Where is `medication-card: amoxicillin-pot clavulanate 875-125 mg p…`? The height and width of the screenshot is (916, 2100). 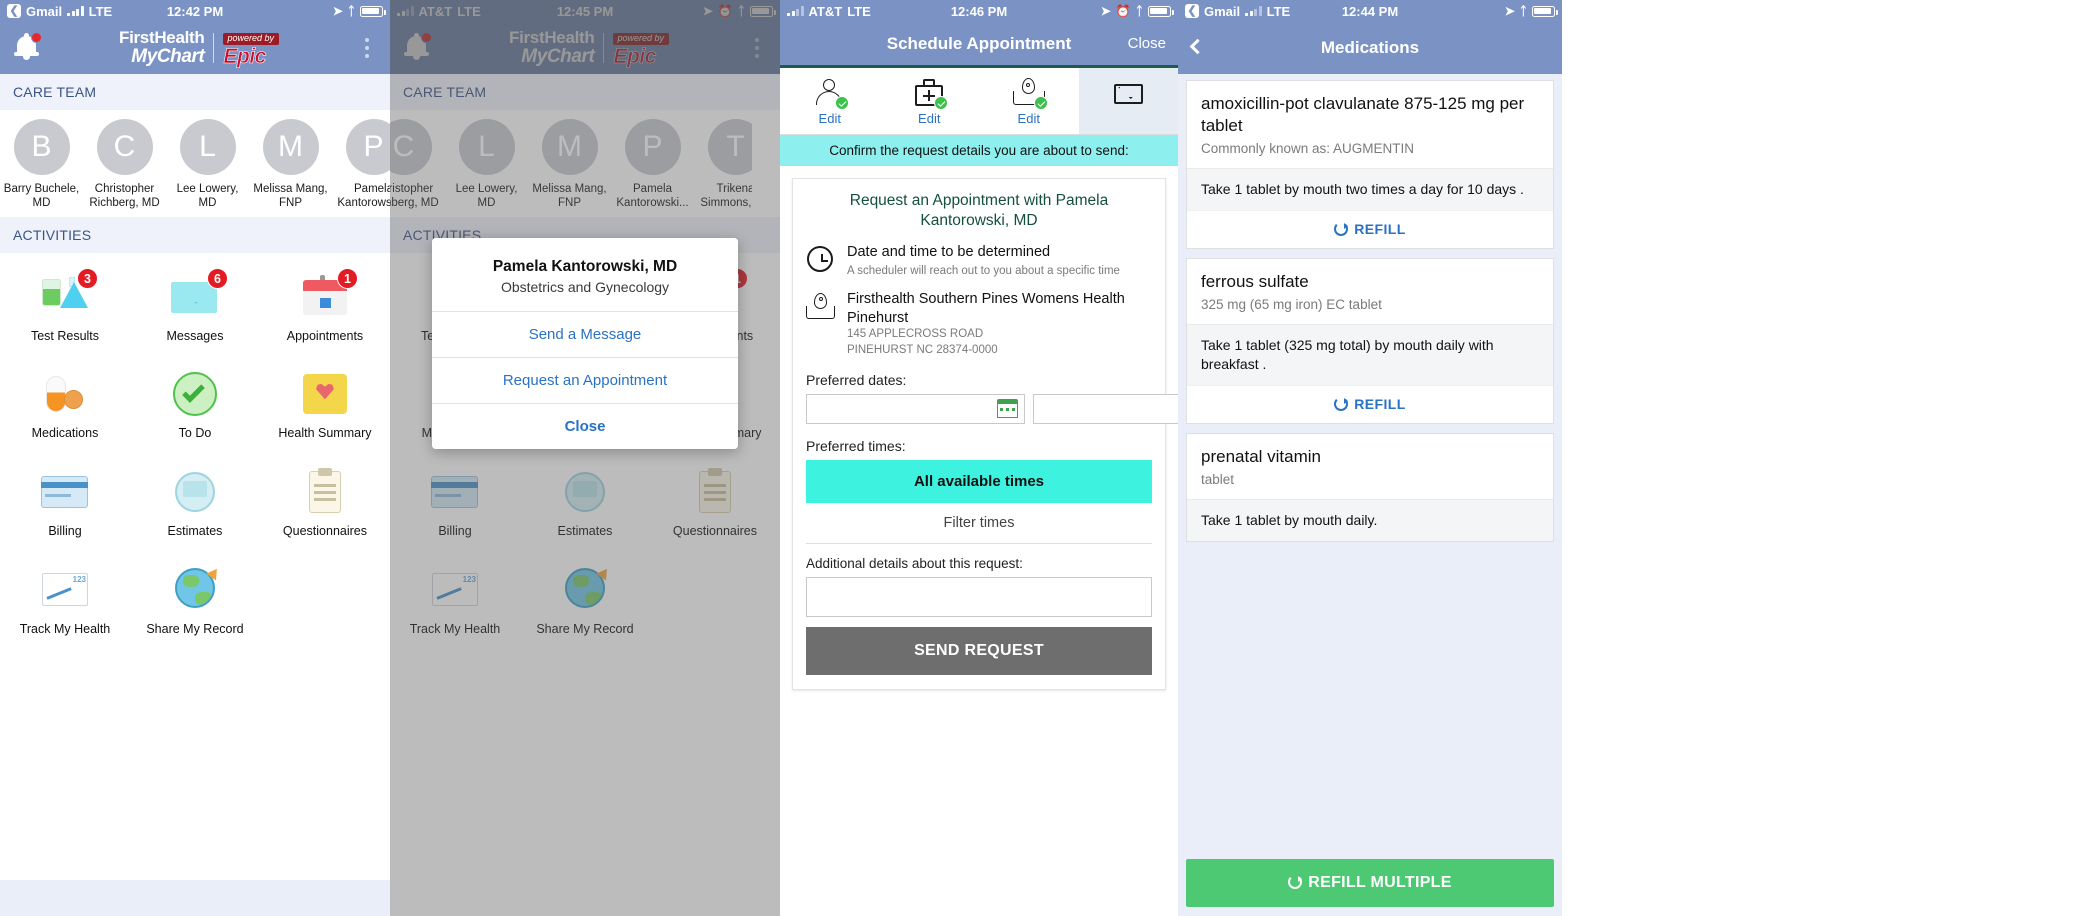 medication-card: amoxicillin-pot clavulanate 875-125 mg p… is located at coordinates (1370, 164).